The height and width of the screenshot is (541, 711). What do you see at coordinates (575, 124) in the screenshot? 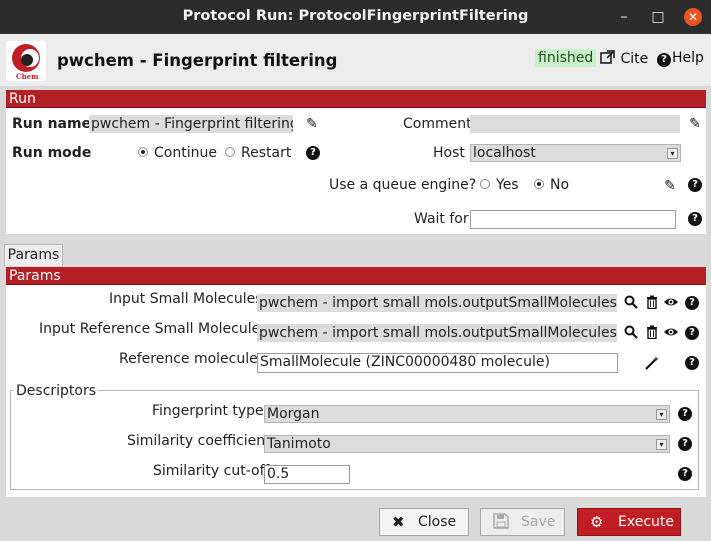
I see `comment-field` at bounding box center [575, 124].